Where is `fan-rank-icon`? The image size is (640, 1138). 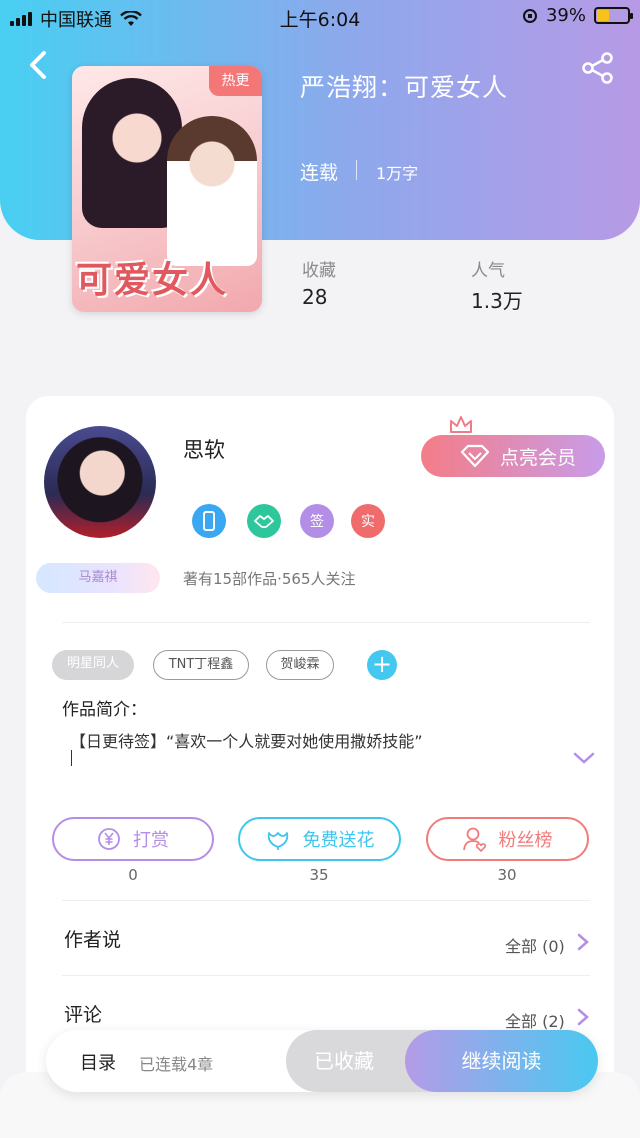 fan-rank-icon is located at coordinates (474, 839).